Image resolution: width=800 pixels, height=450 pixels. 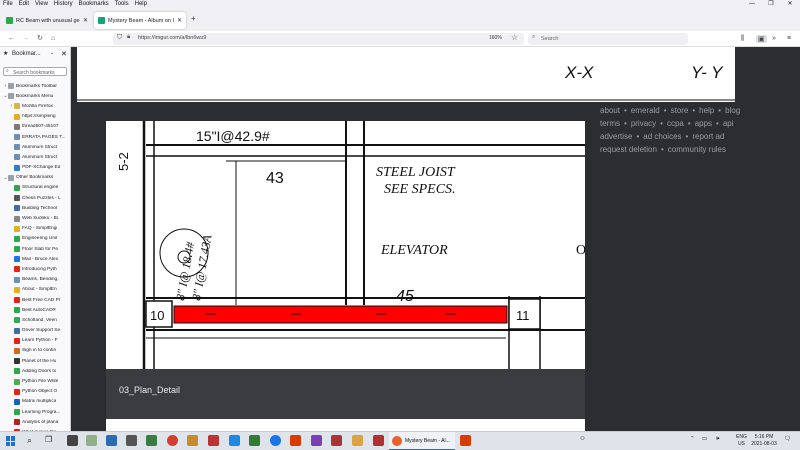 I want to click on footer-link: apps, so click(x=703, y=123).